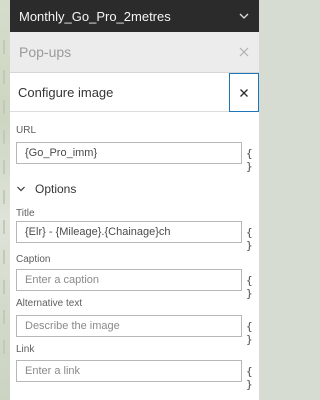 This screenshot has height=400, width=320. What do you see at coordinates (5, 200) in the screenshot?
I see `map-background` at bounding box center [5, 200].